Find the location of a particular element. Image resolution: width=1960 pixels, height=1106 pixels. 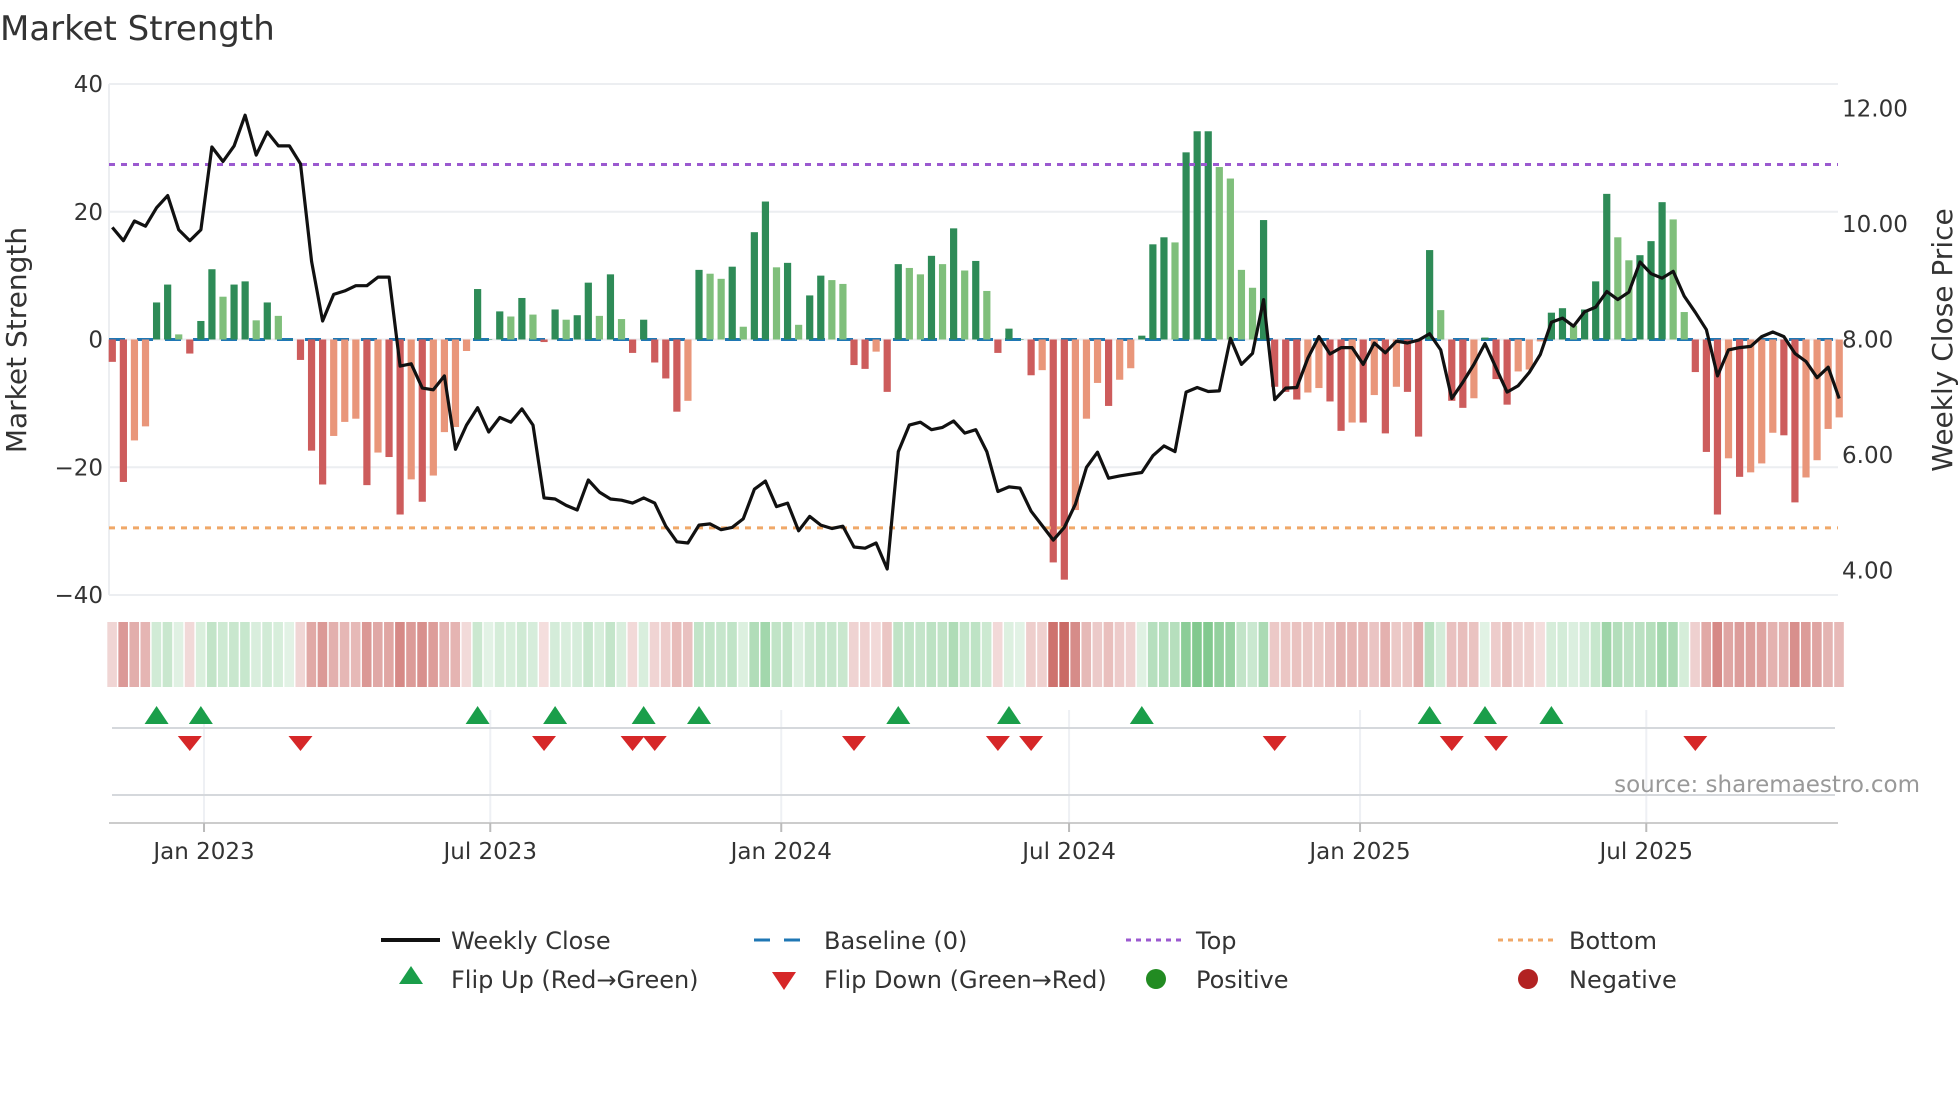

legend-weekly-close: Weekly Close is located at coordinates (496, 941).